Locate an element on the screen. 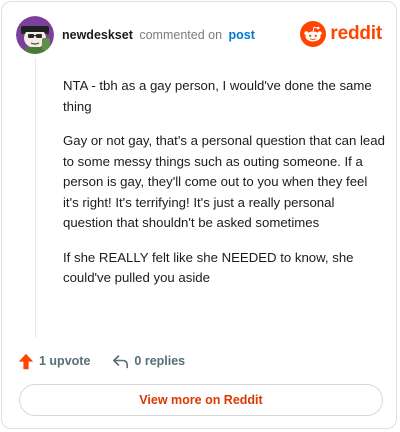  reply-arrow-icon is located at coordinates (121, 361).